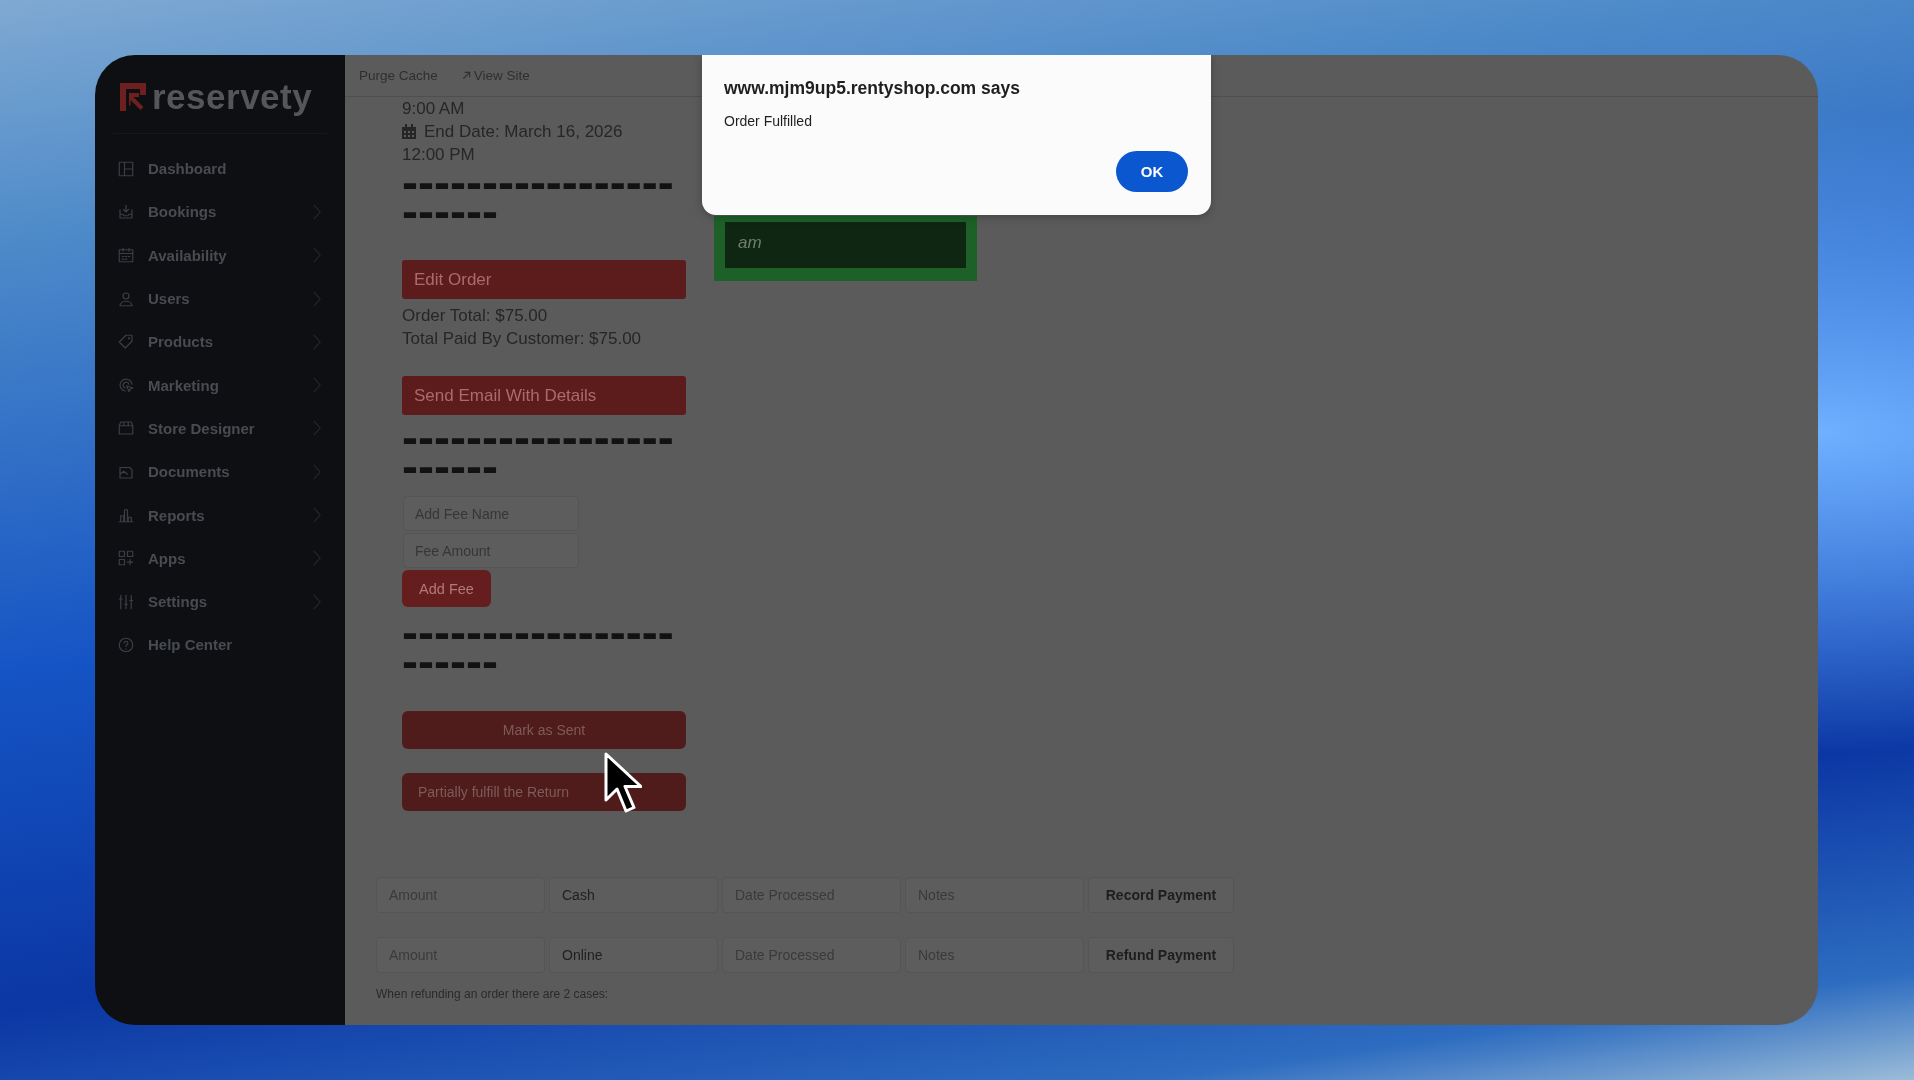 The height and width of the screenshot is (1080, 1914). What do you see at coordinates (1161, 895) in the screenshot?
I see `payment-button: Record Payment` at bounding box center [1161, 895].